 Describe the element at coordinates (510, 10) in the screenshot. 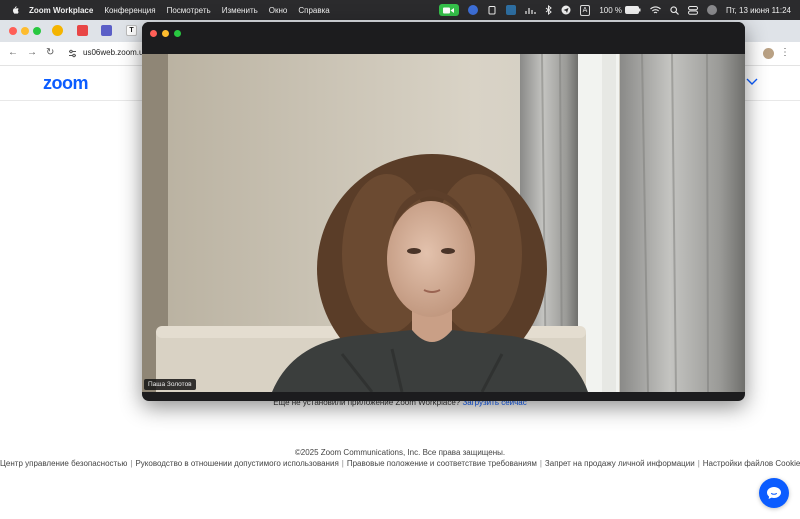

I see `app-badge-icon` at that location.